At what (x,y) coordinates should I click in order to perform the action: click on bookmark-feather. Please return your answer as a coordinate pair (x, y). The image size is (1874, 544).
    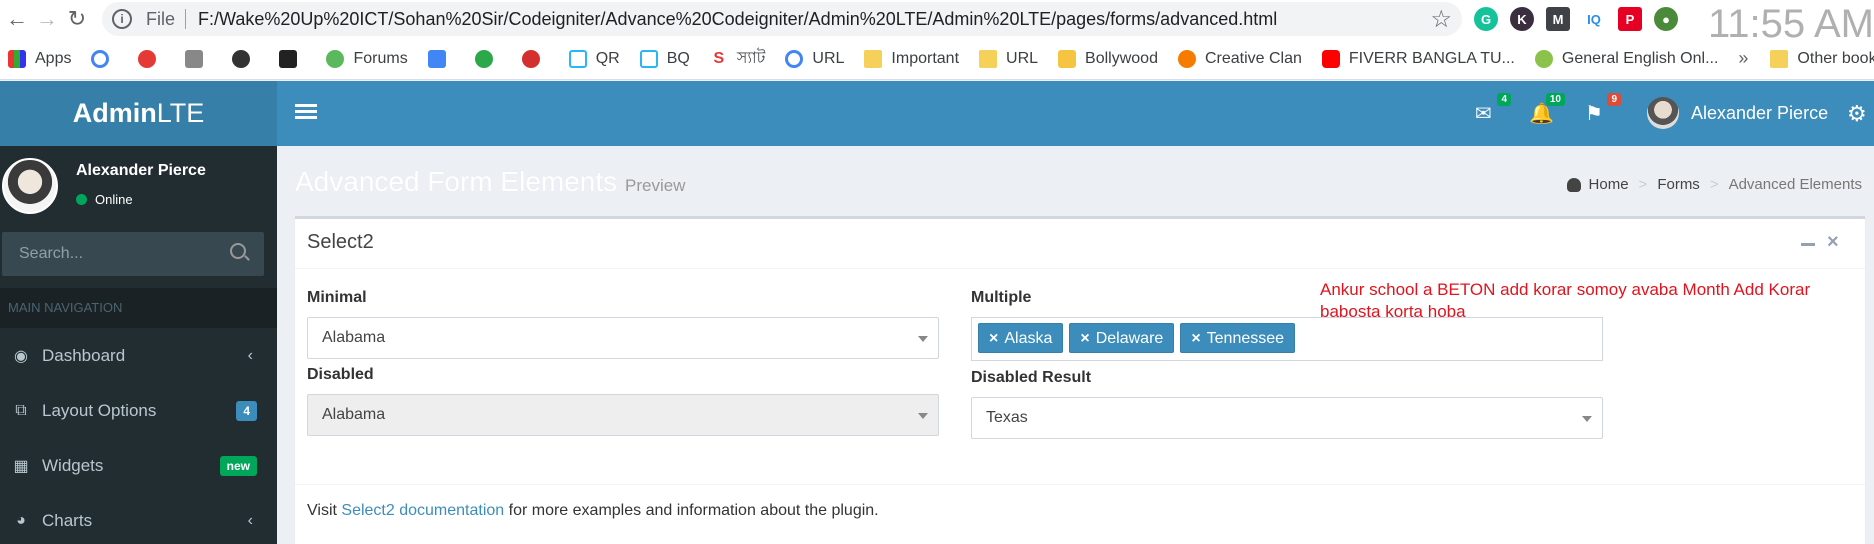
    Looking at the image, I should click on (292, 58).